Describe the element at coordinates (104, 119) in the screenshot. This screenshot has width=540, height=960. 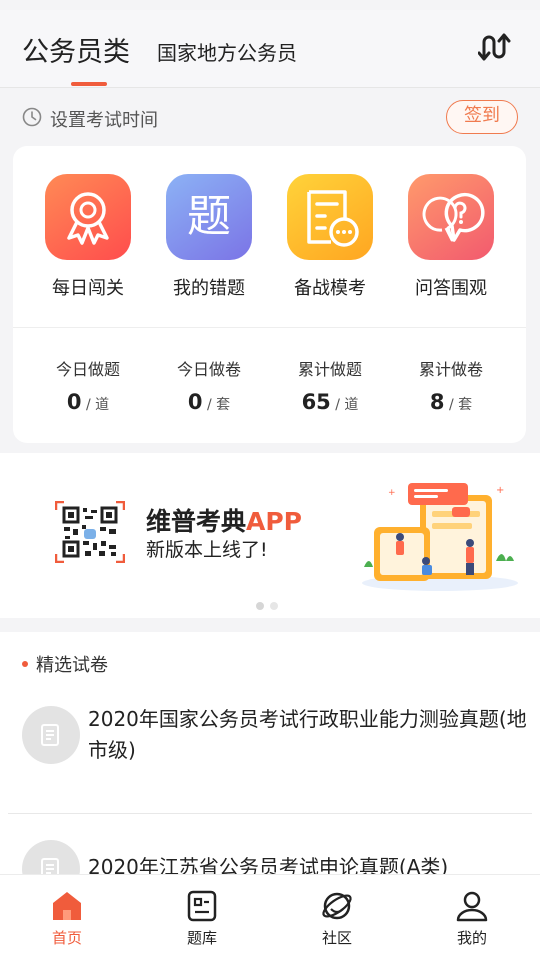
I see `set-exam-time-link: 设置考试时间` at that location.